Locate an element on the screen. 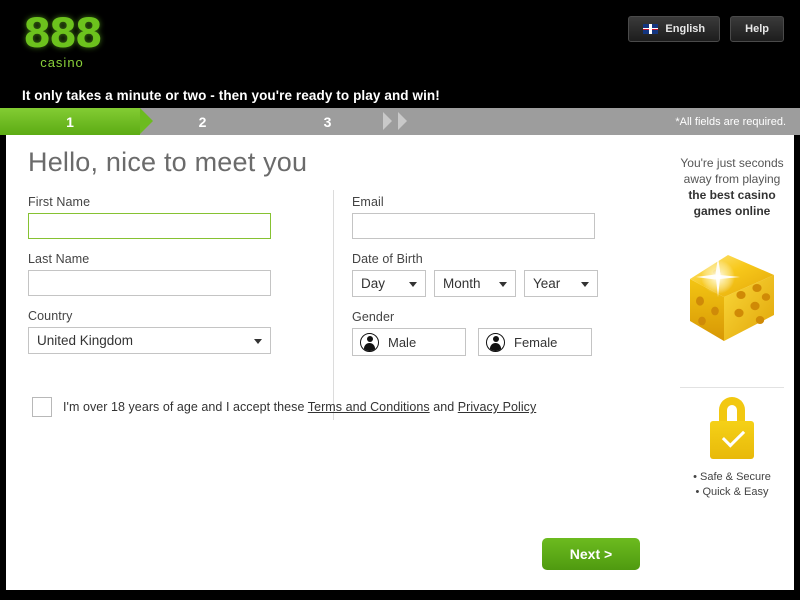 This screenshot has height=600, width=800. date-of-birth-selects: Day Month Year is located at coordinates (482, 283).